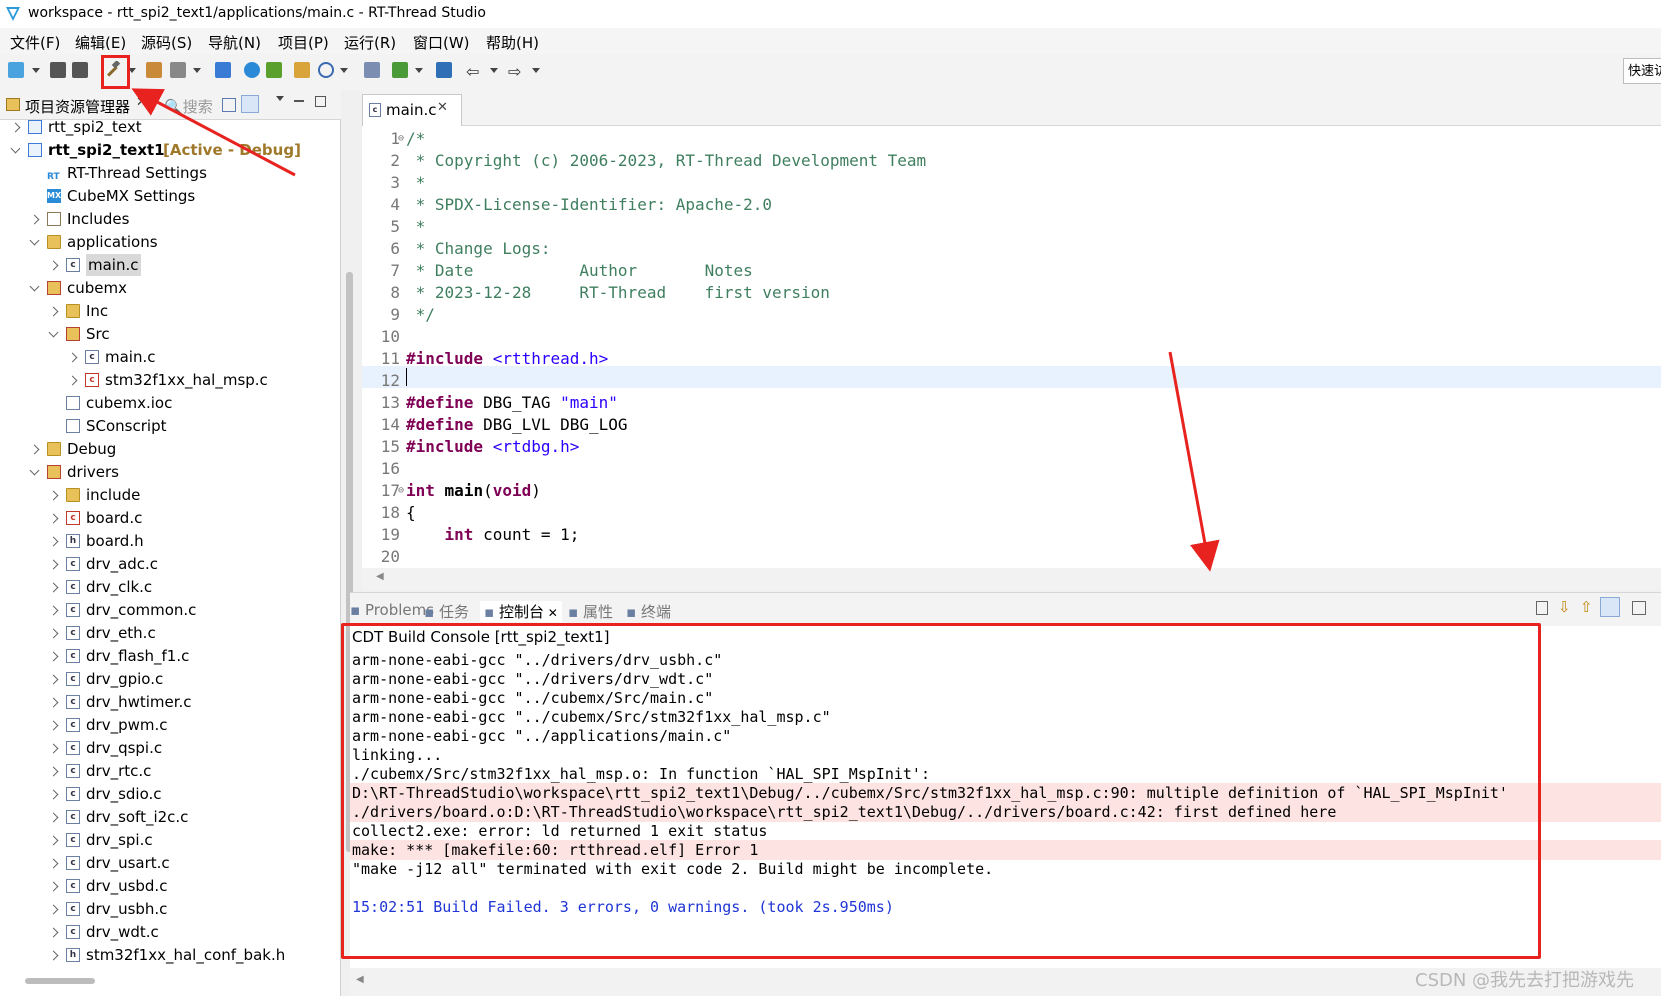 The image size is (1661, 996). What do you see at coordinates (1642, 71) in the screenshot?
I see `quick-access-input: 快速访` at bounding box center [1642, 71].